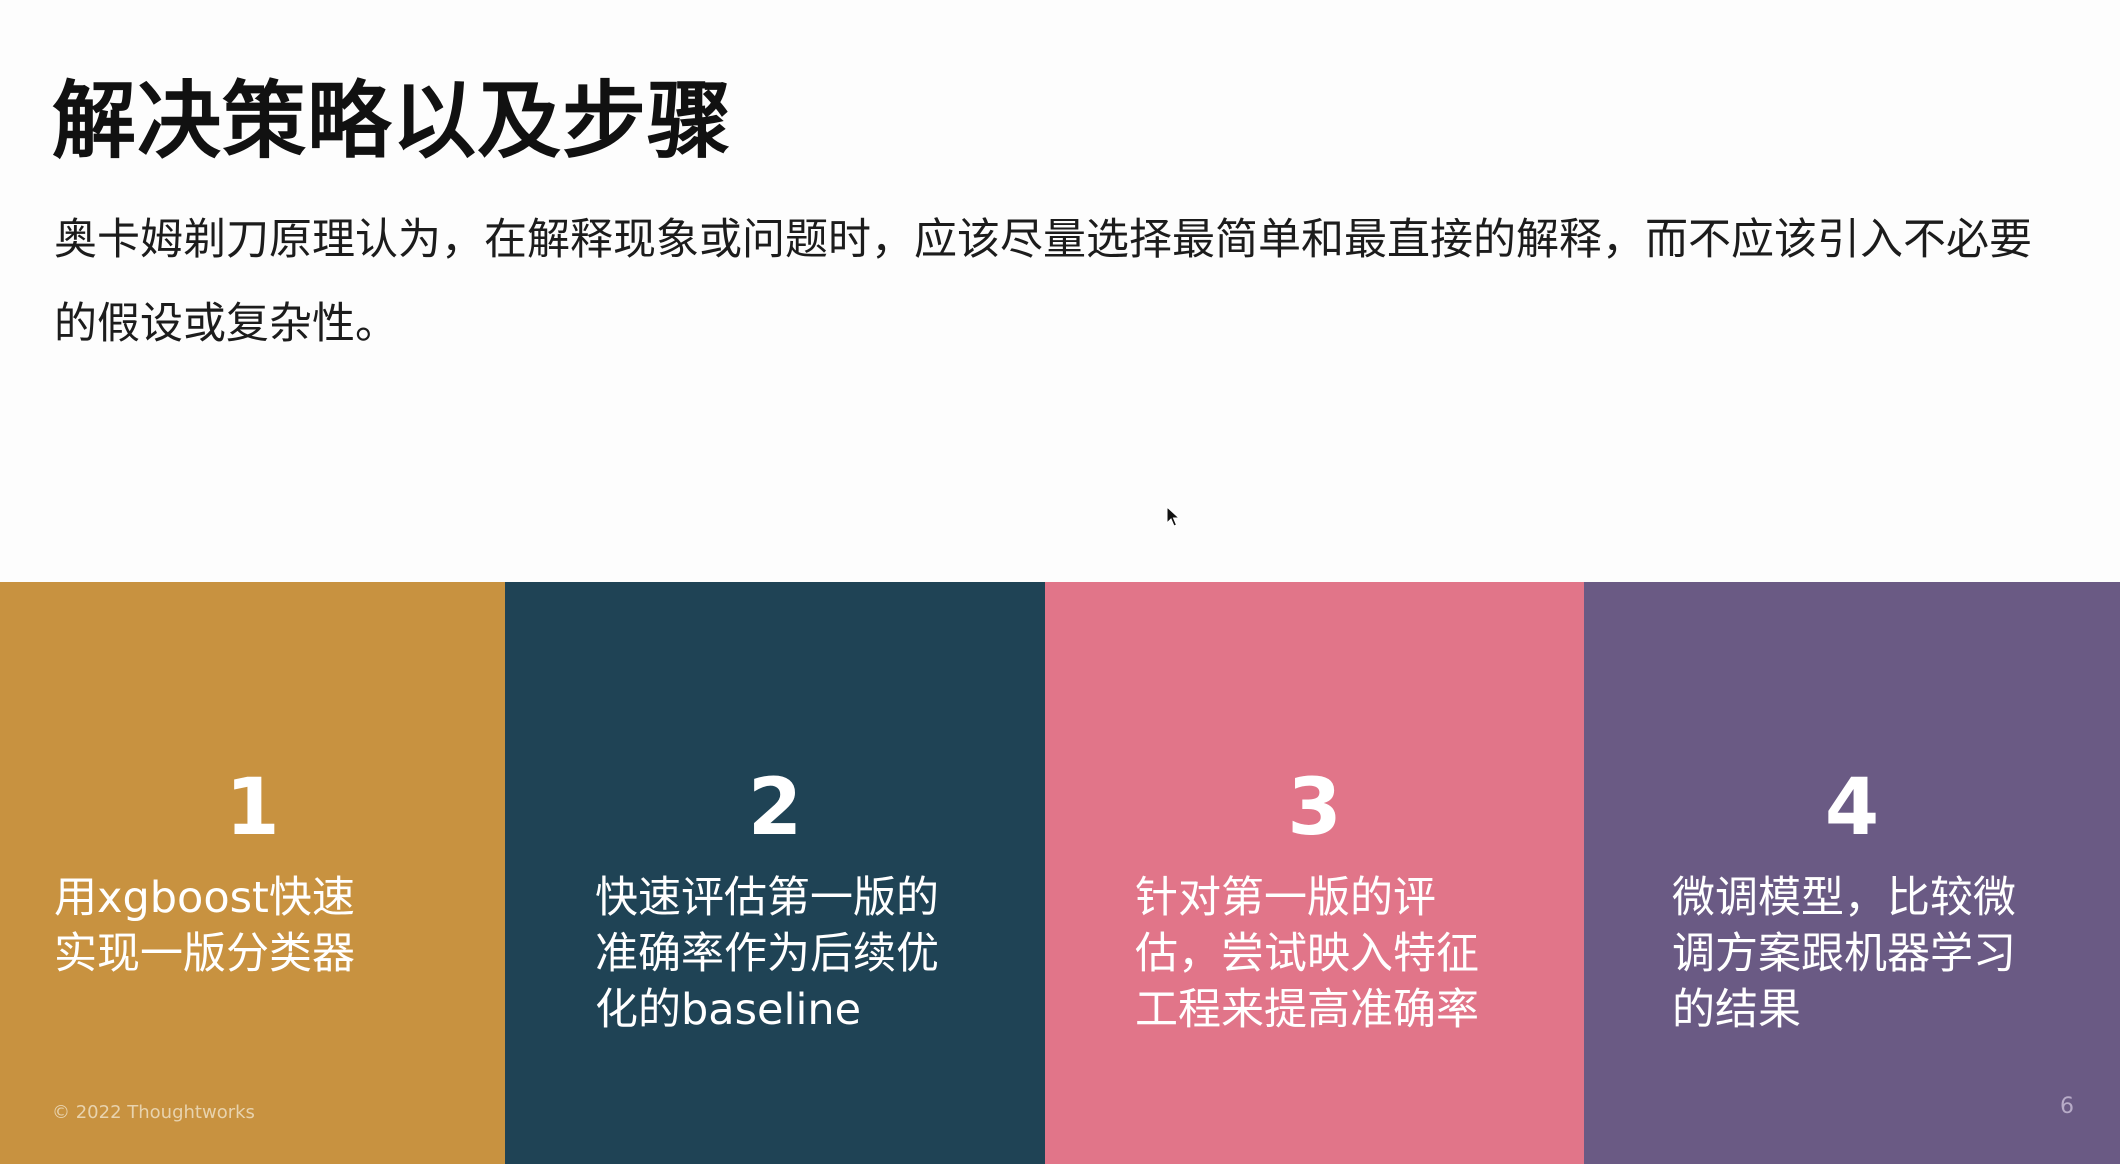 The image size is (2120, 1164). I want to click on step-card-3: 3 针对第一版的评估，尝试映入特征工程来提高准确率, so click(1314, 873).